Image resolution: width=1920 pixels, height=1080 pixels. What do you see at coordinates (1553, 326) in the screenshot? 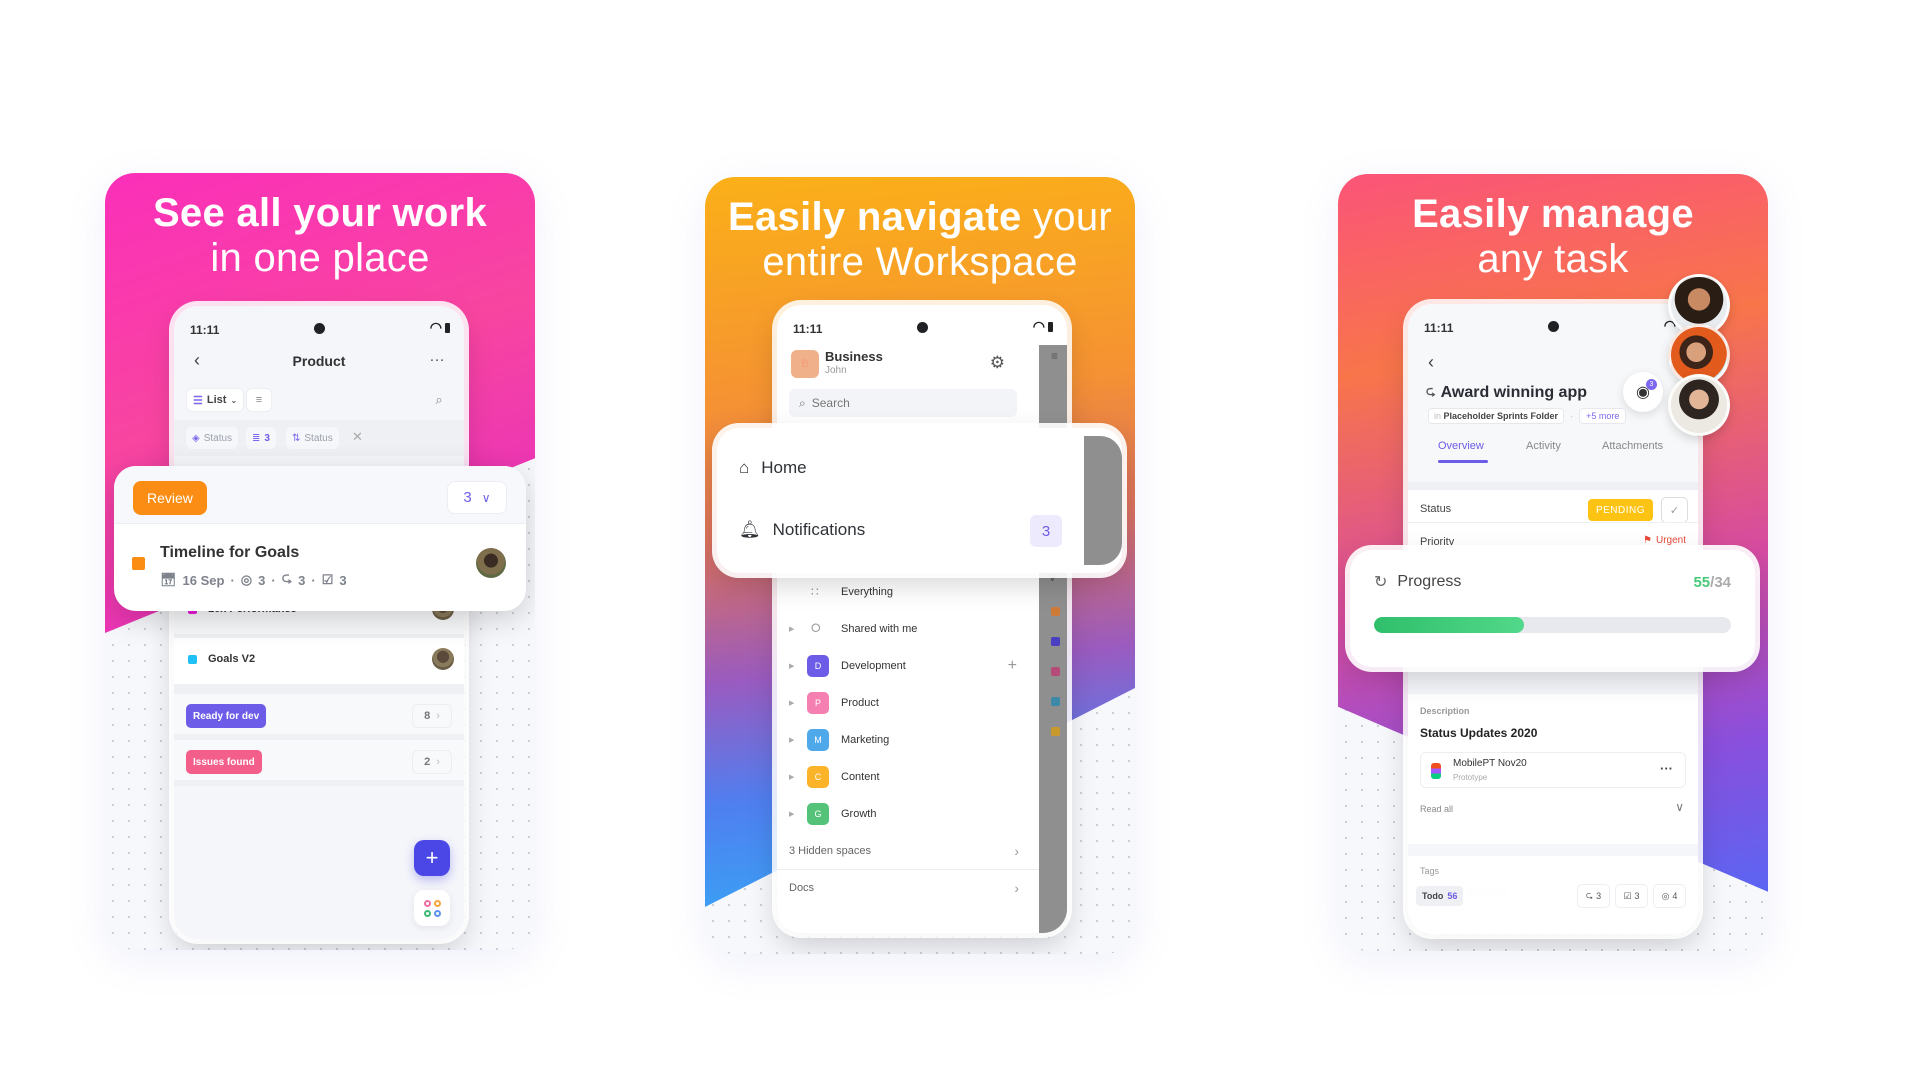
I see `camera-icon` at bounding box center [1553, 326].